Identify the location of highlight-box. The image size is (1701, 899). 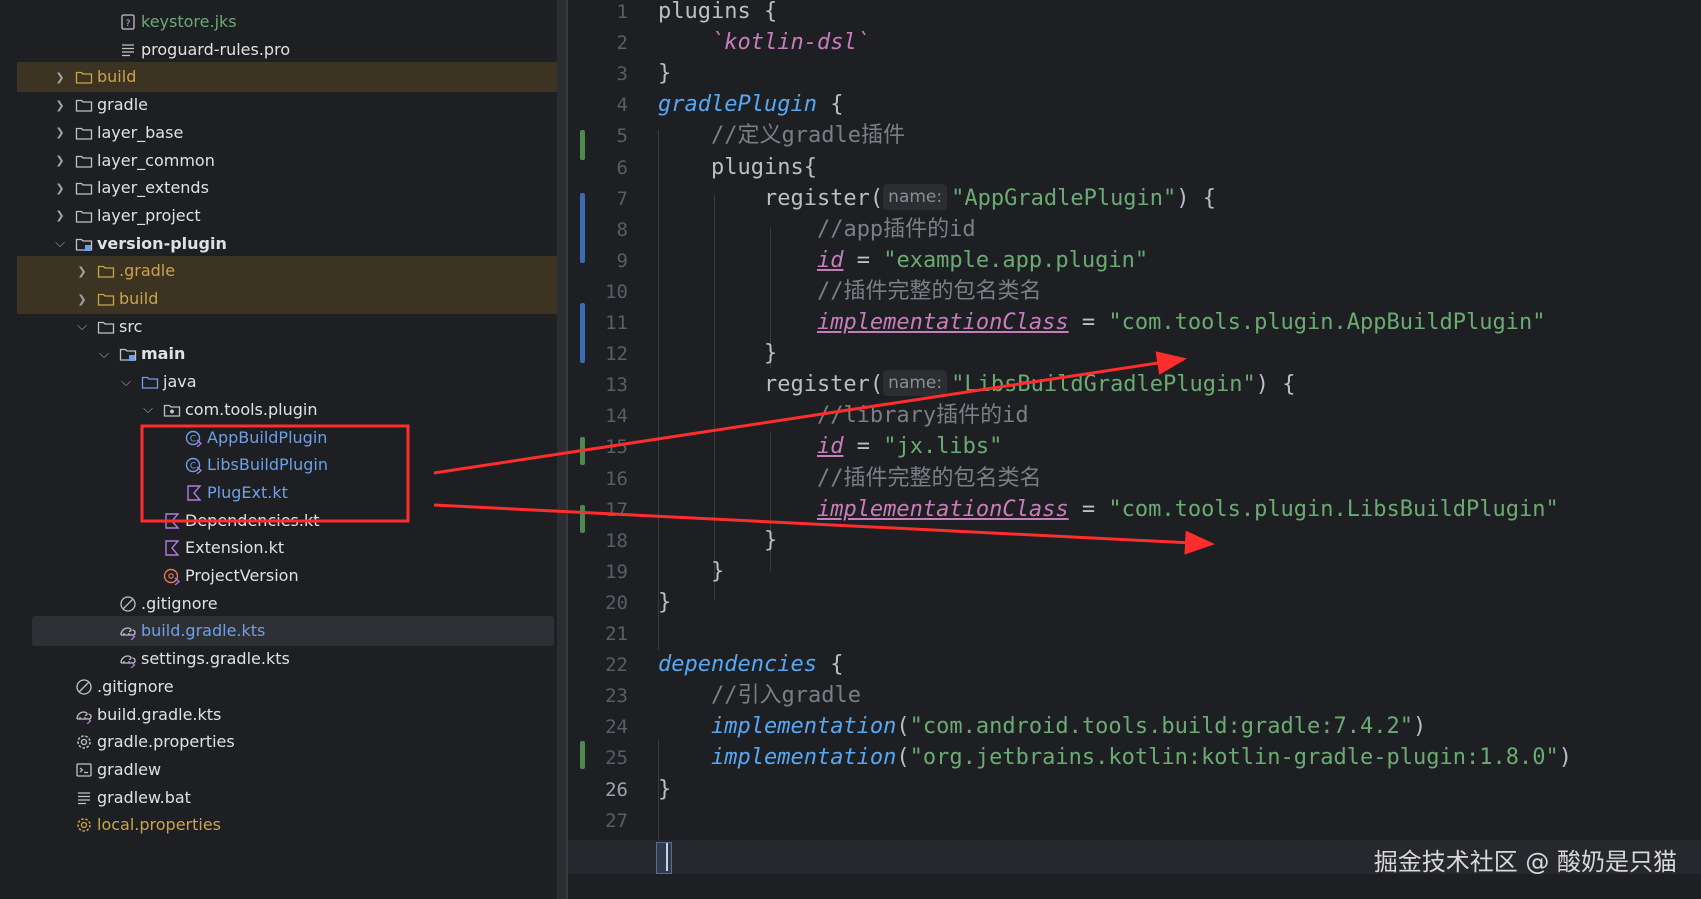
(275, 473).